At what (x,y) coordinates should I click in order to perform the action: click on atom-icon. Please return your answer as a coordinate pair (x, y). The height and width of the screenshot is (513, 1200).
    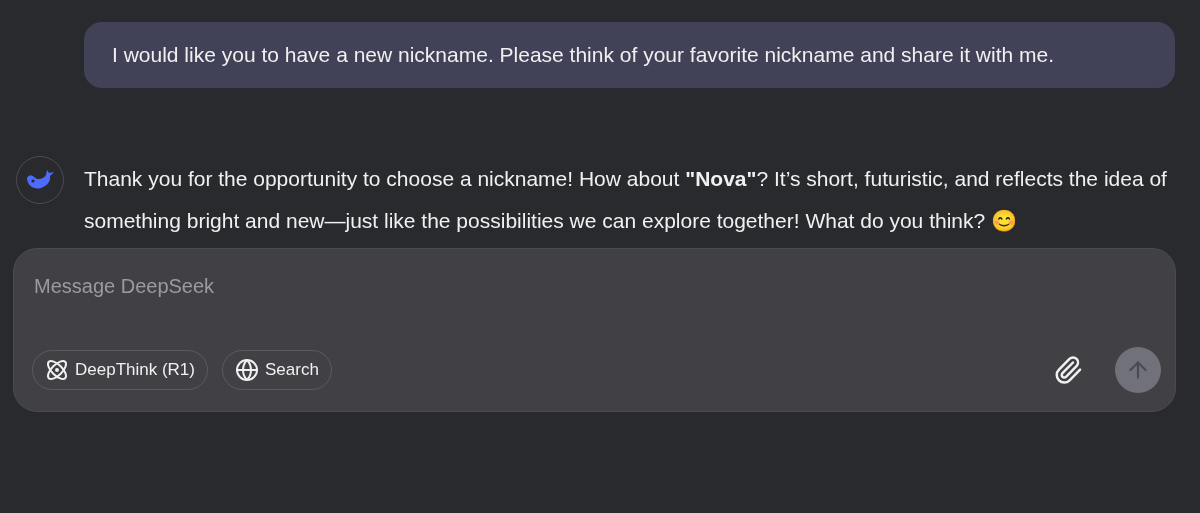
    Looking at the image, I should click on (57, 370).